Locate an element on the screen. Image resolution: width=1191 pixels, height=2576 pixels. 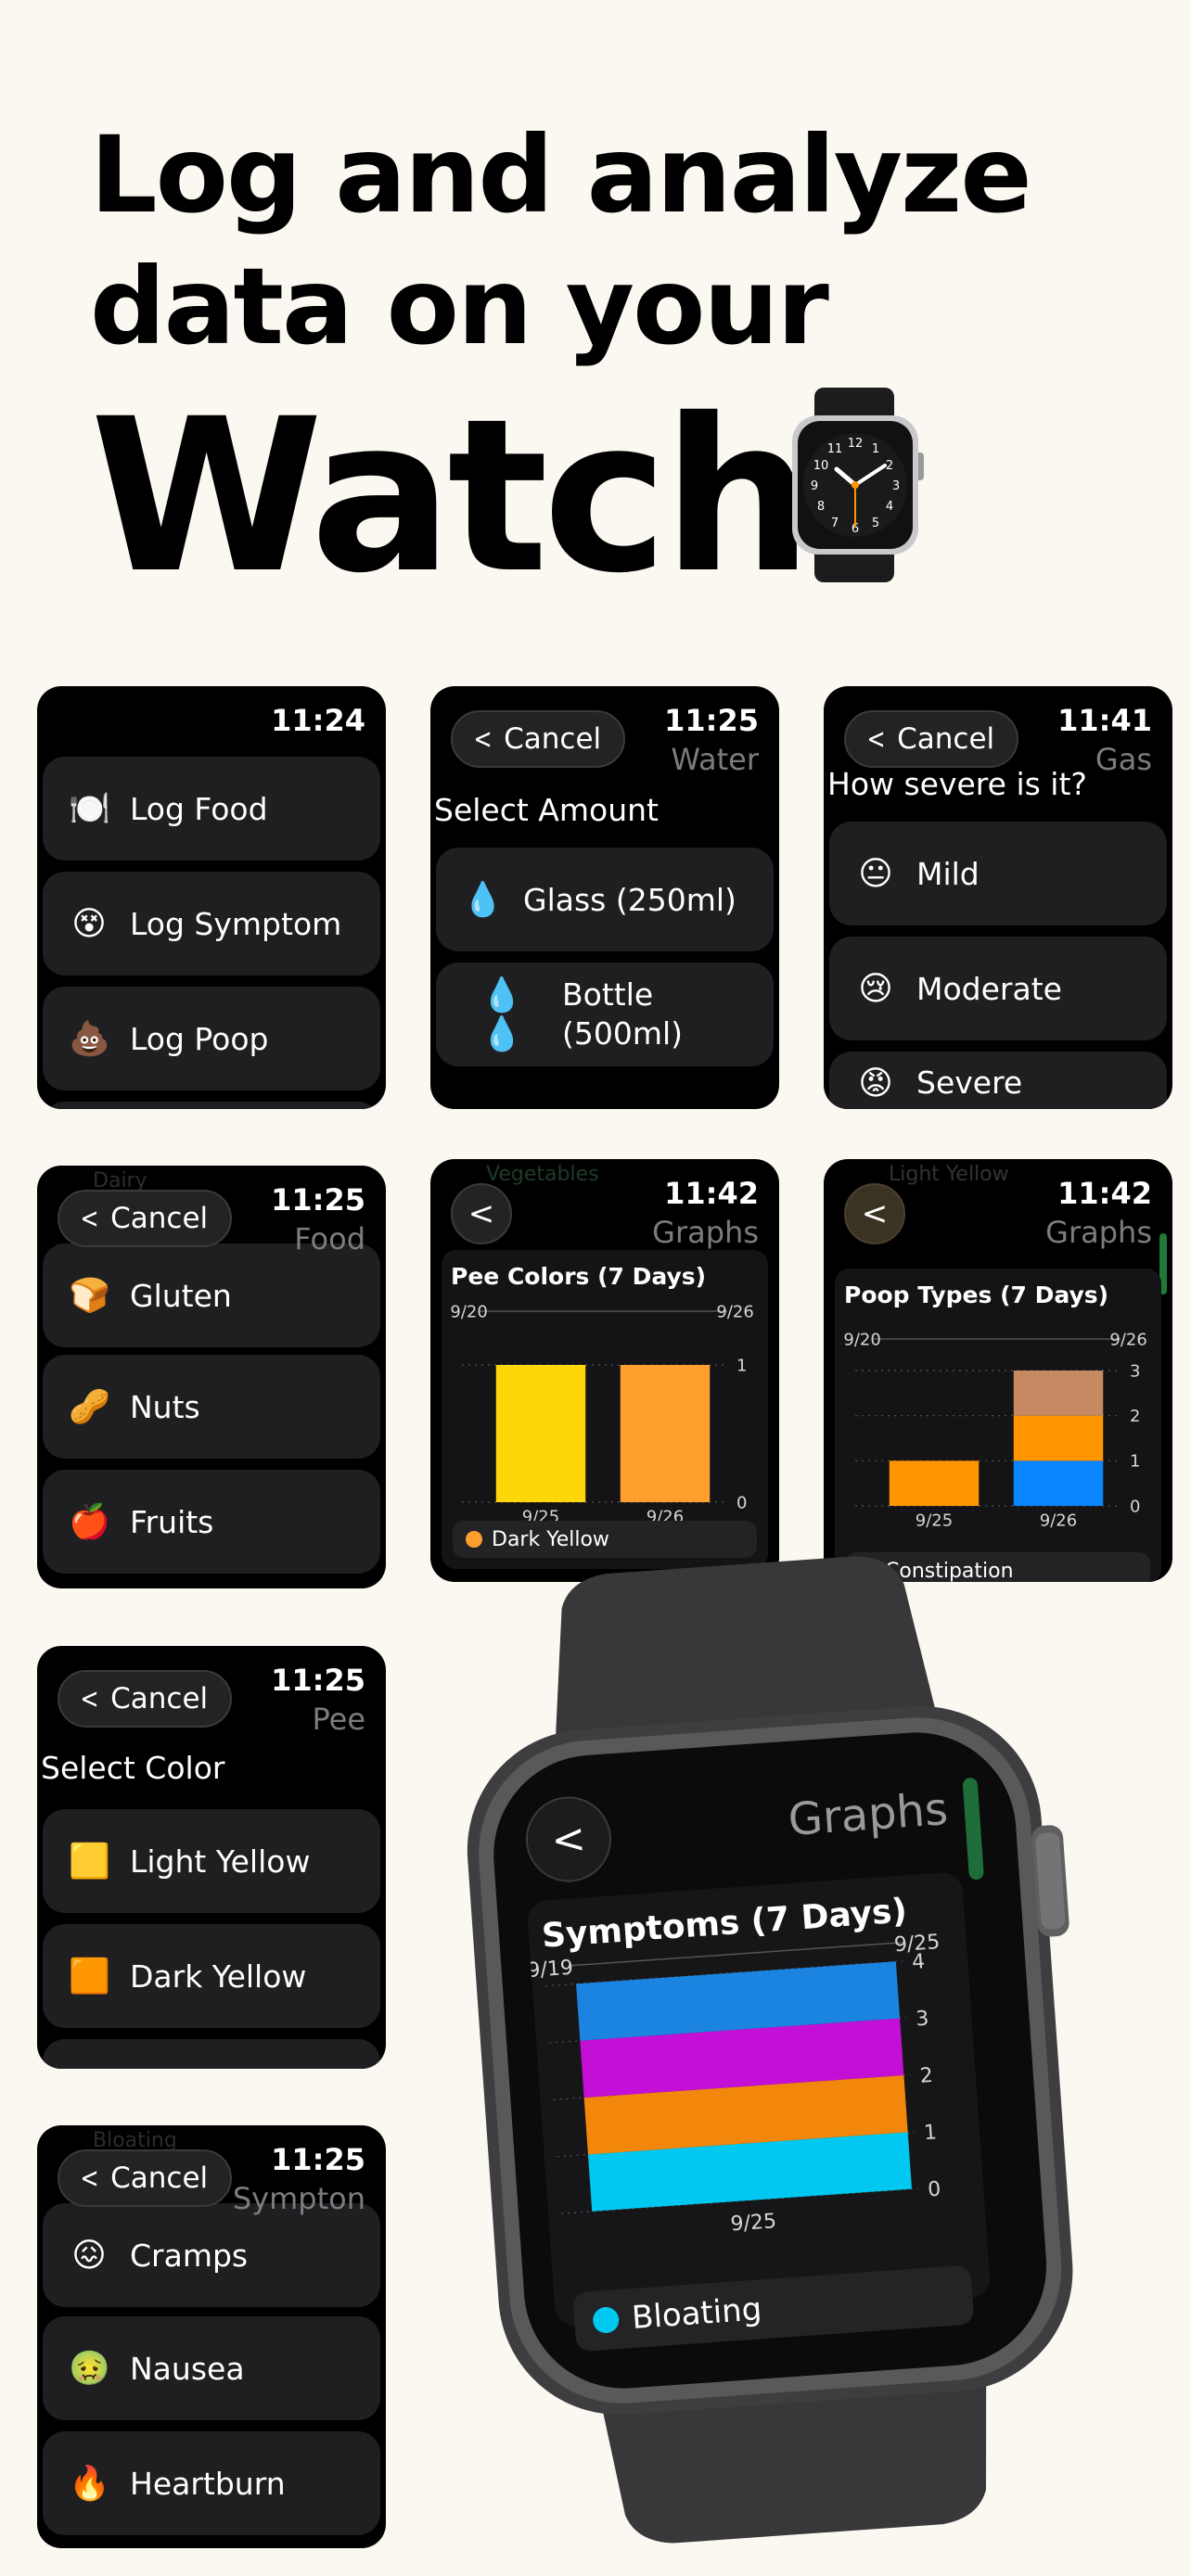
row-label: Log Poop is located at coordinates (199, 1038).